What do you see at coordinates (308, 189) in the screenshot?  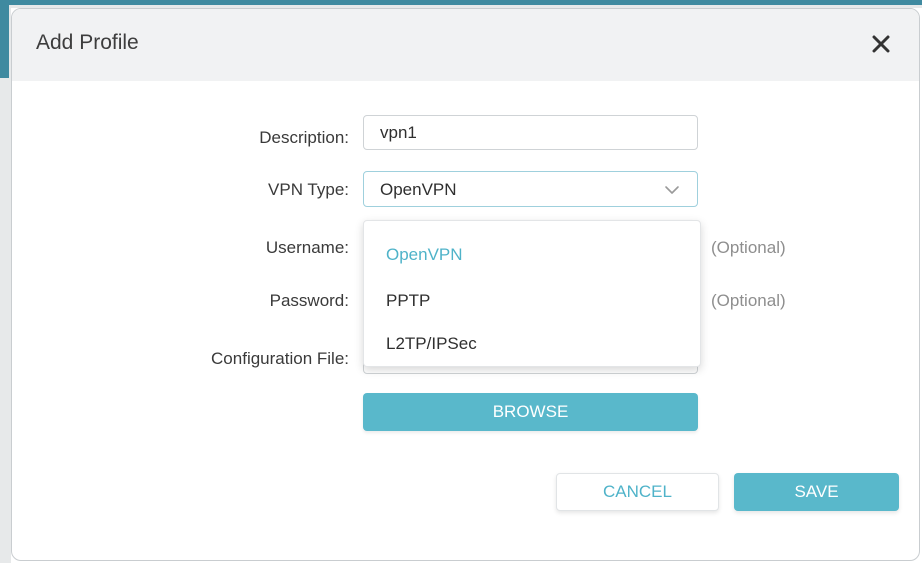 I see `vpn-type-label: VPN Type:` at bounding box center [308, 189].